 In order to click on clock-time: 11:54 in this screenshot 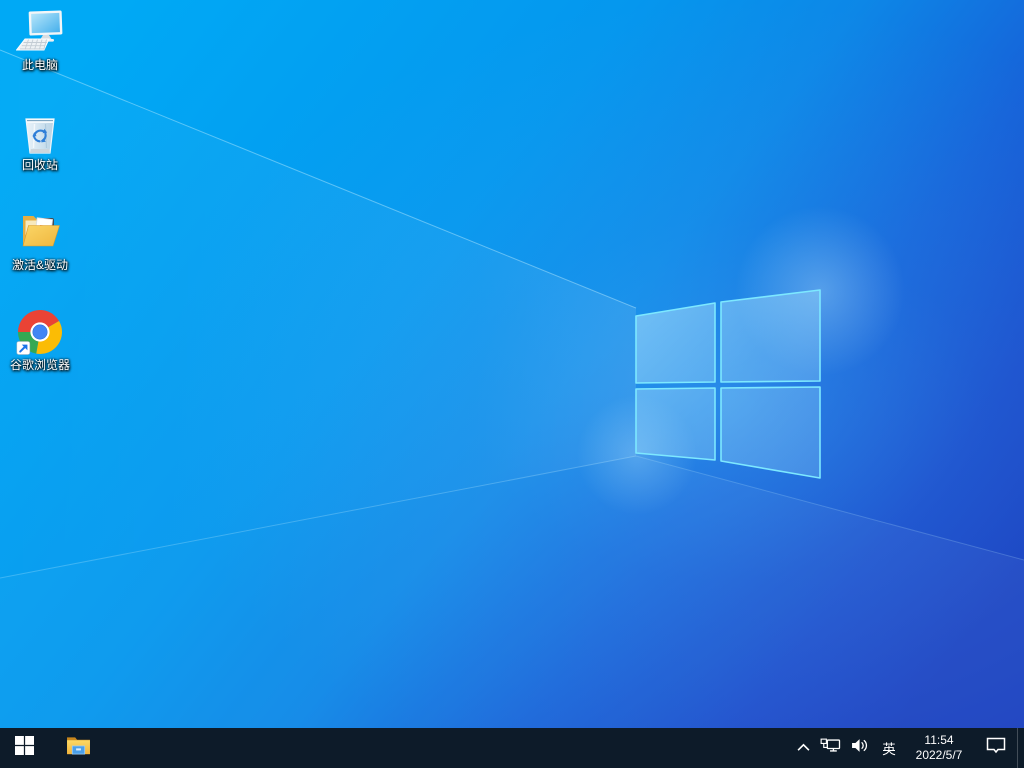, I will do `click(939, 740)`.